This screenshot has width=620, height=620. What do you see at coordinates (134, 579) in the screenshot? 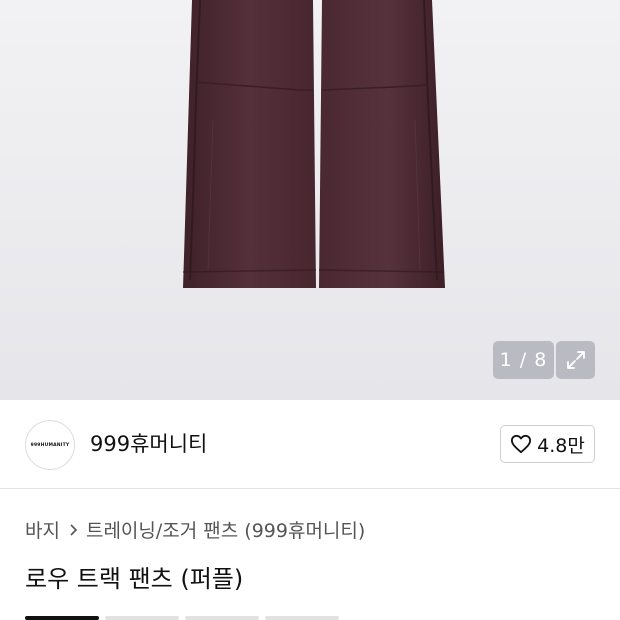
I see `product-title: 로우 트랙 팬츠 (퍼플)` at bounding box center [134, 579].